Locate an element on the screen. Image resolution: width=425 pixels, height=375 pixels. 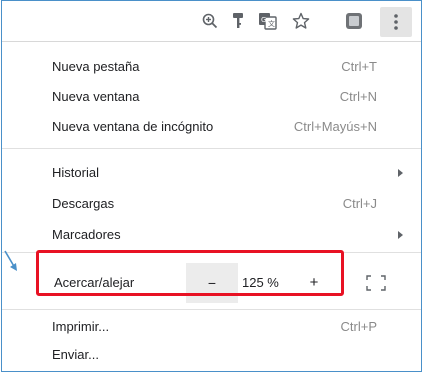
zoom-icon is located at coordinates (210, 21).